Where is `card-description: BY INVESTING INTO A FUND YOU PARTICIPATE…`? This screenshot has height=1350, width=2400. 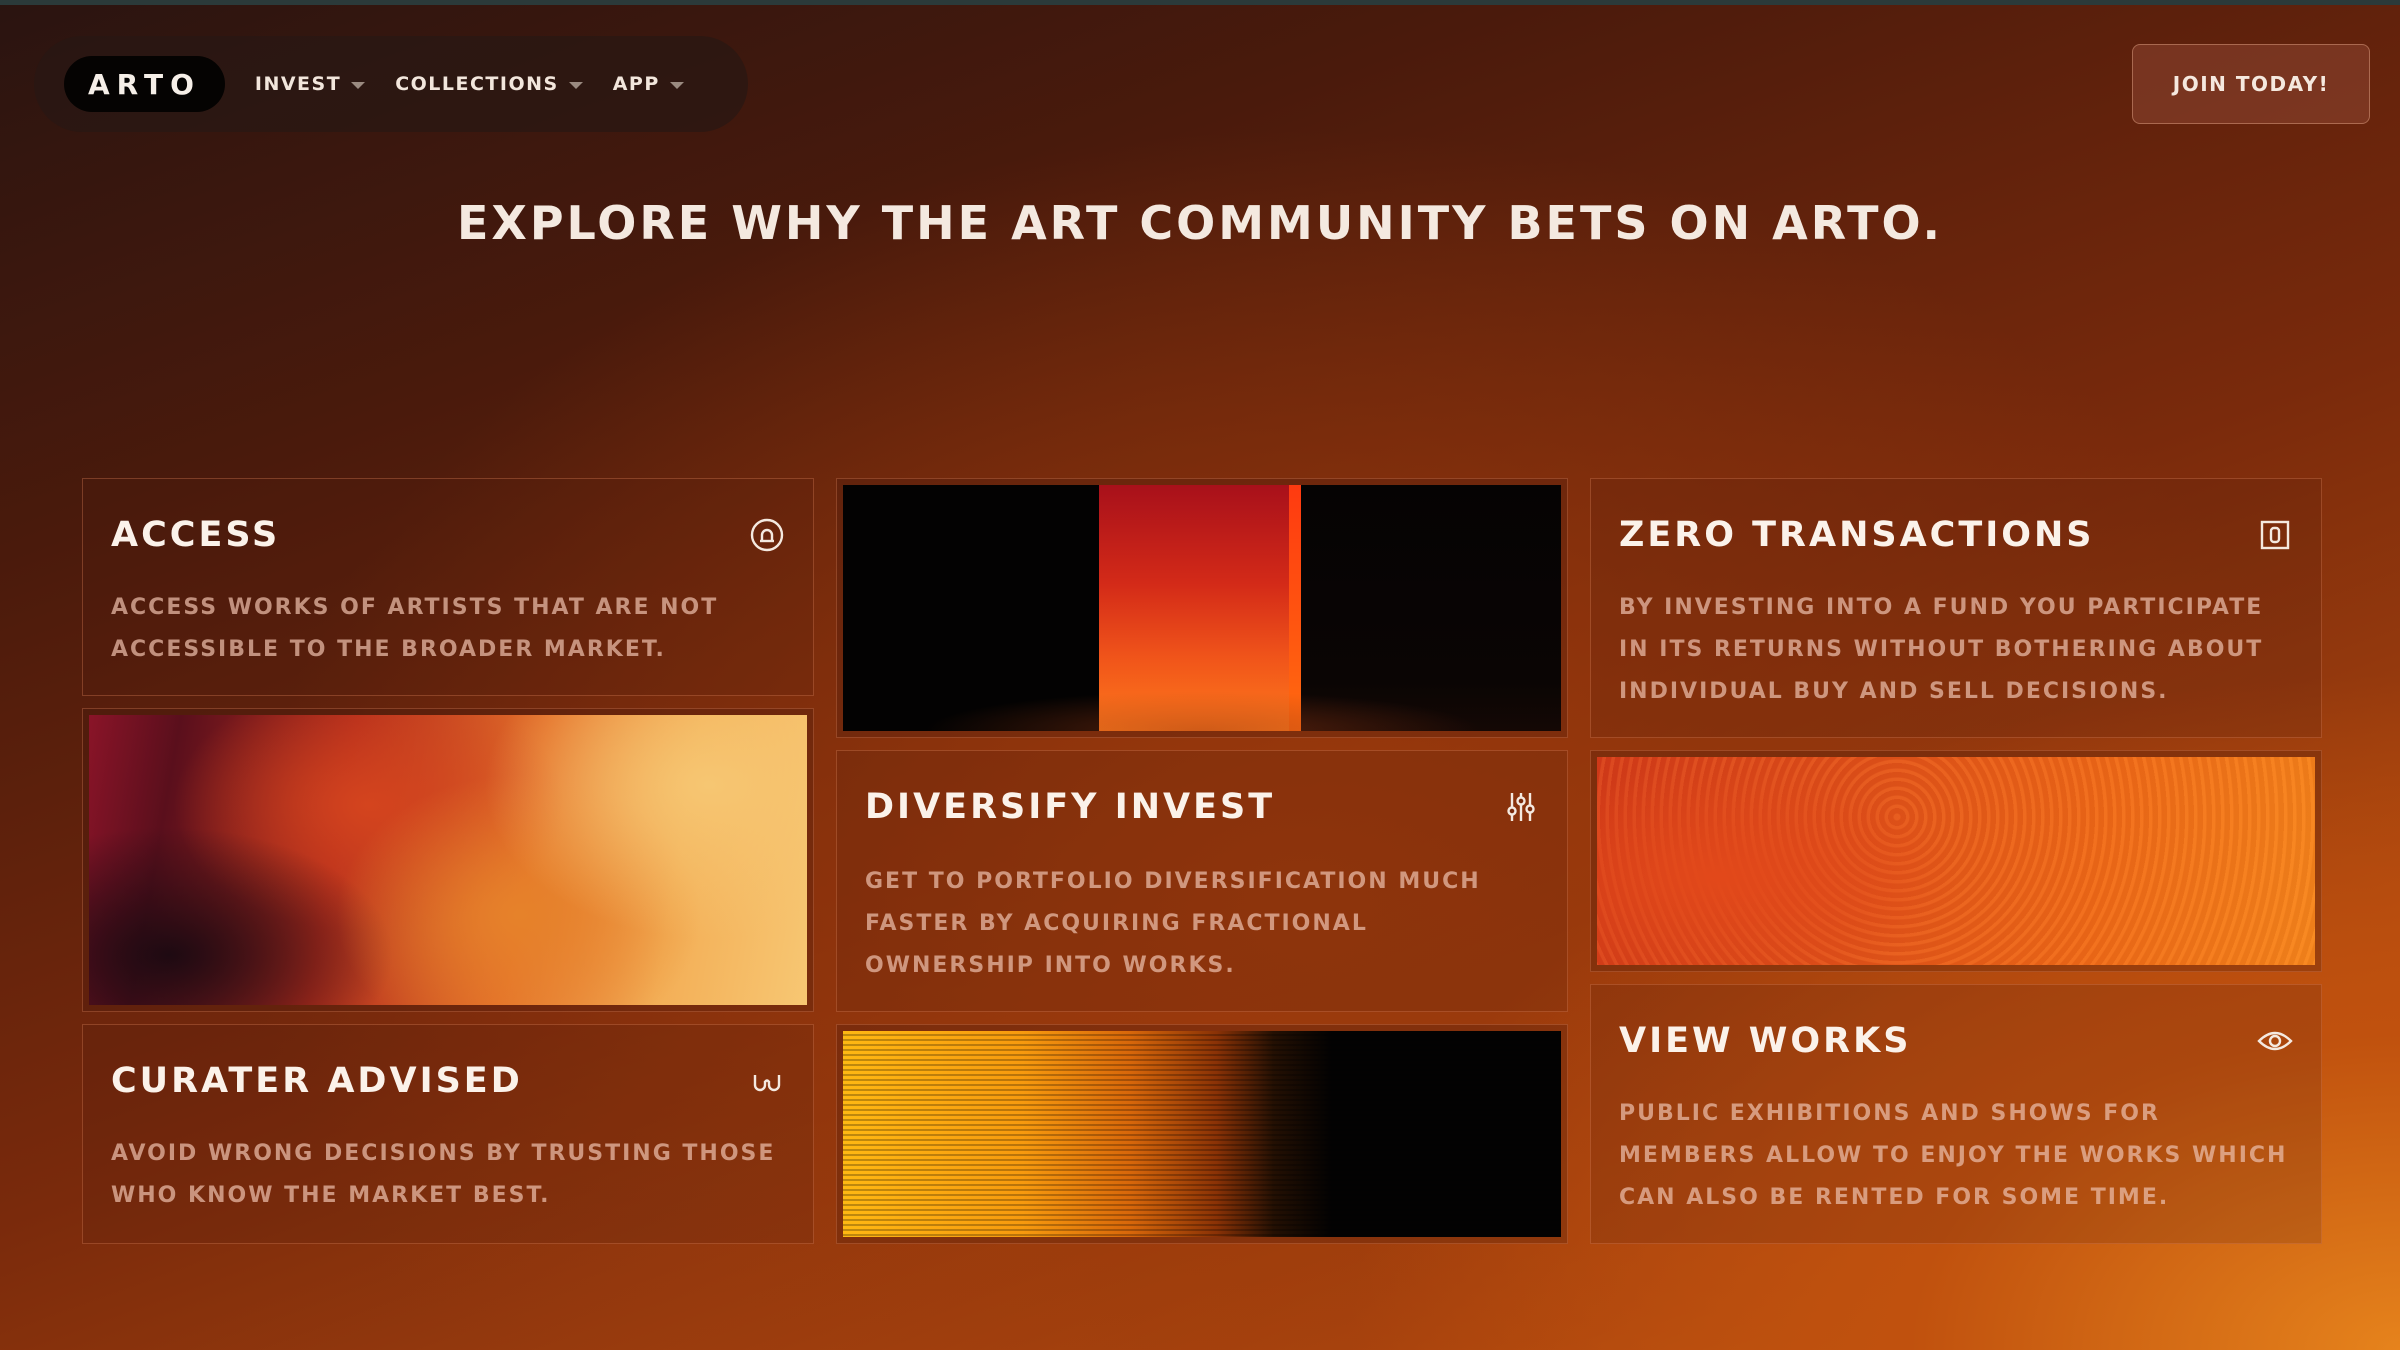 card-description: BY INVESTING INTO A FUND YOU PARTICIPATE… is located at coordinates (1941, 649).